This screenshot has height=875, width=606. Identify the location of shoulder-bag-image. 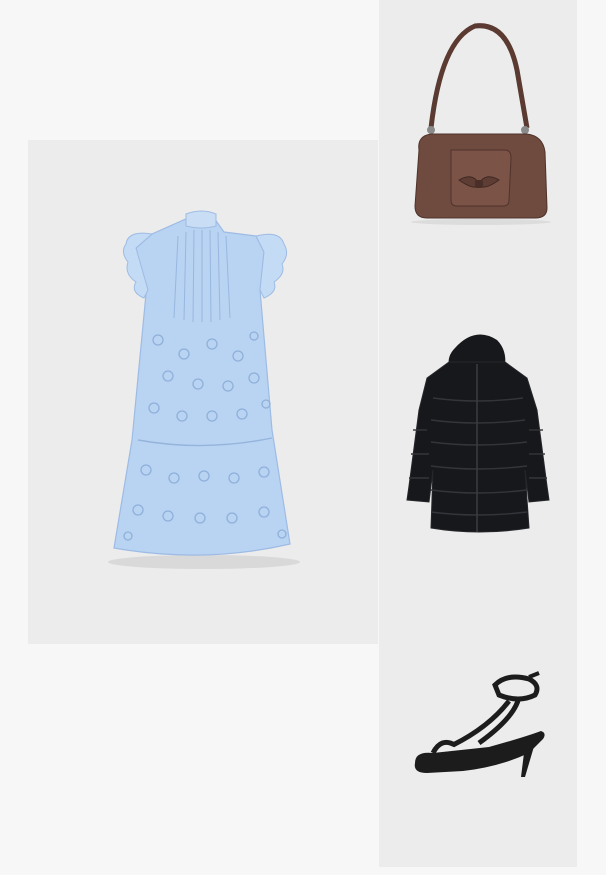
(481, 124).